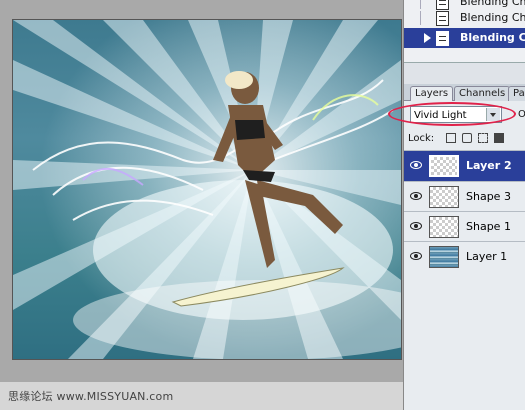  Describe the element at coordinates (432, 93) in the screenshot. I see `tab-layers: Layers` at that location.